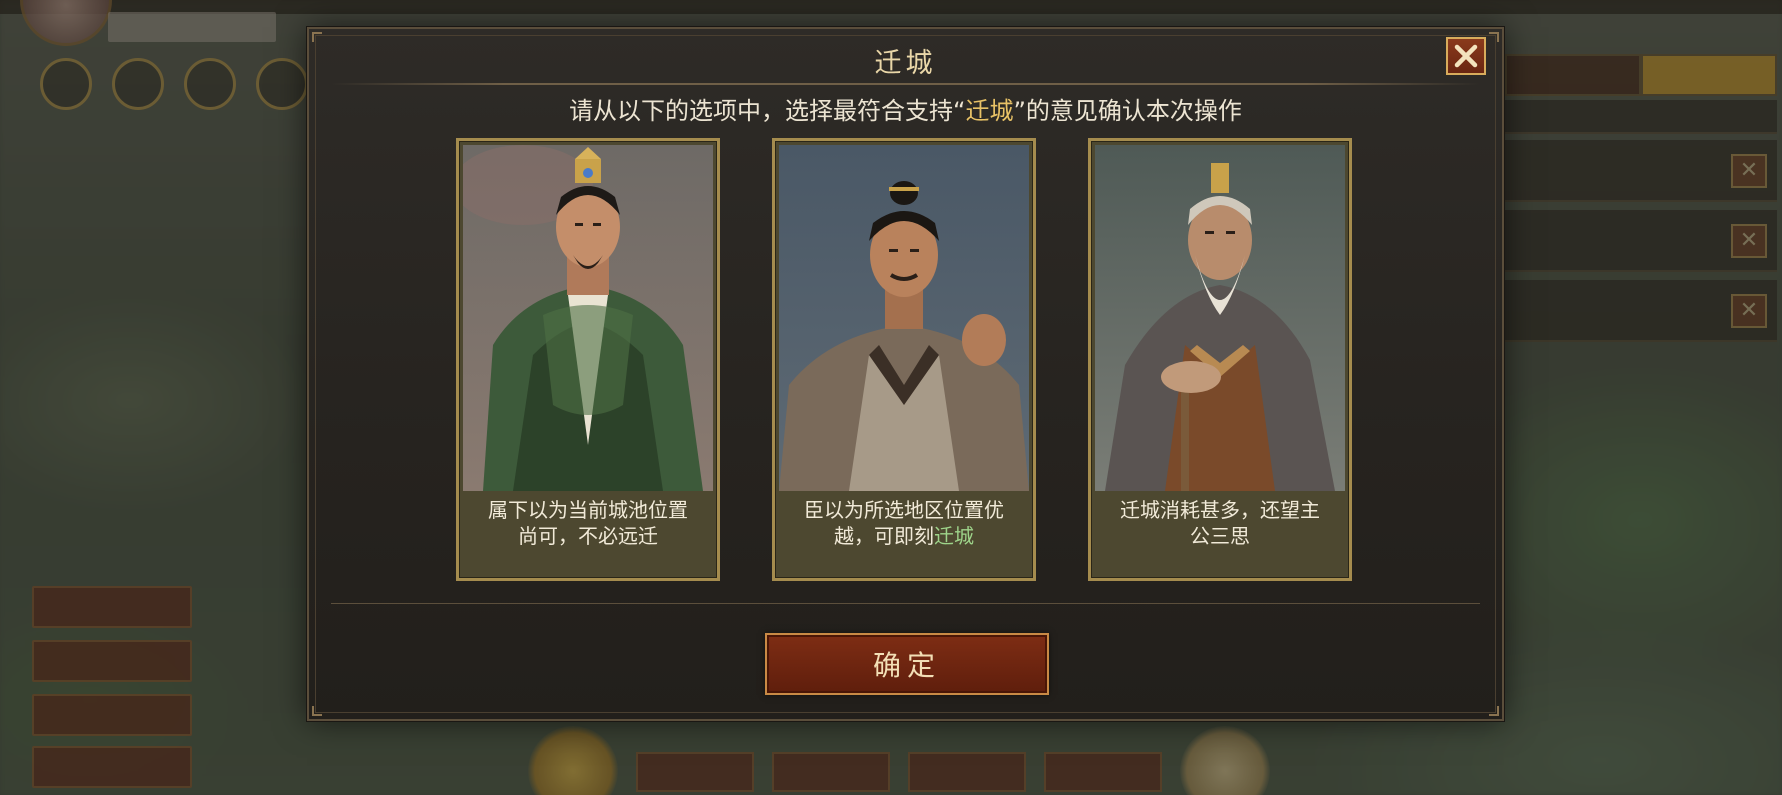 The image size is (1782, 795). What do you see at coordinates (588, 523) in the screenshot?
I see `option-caption: 属下以为当前城池位置 尚可，不必远迁` at bounding box center [588, 523].